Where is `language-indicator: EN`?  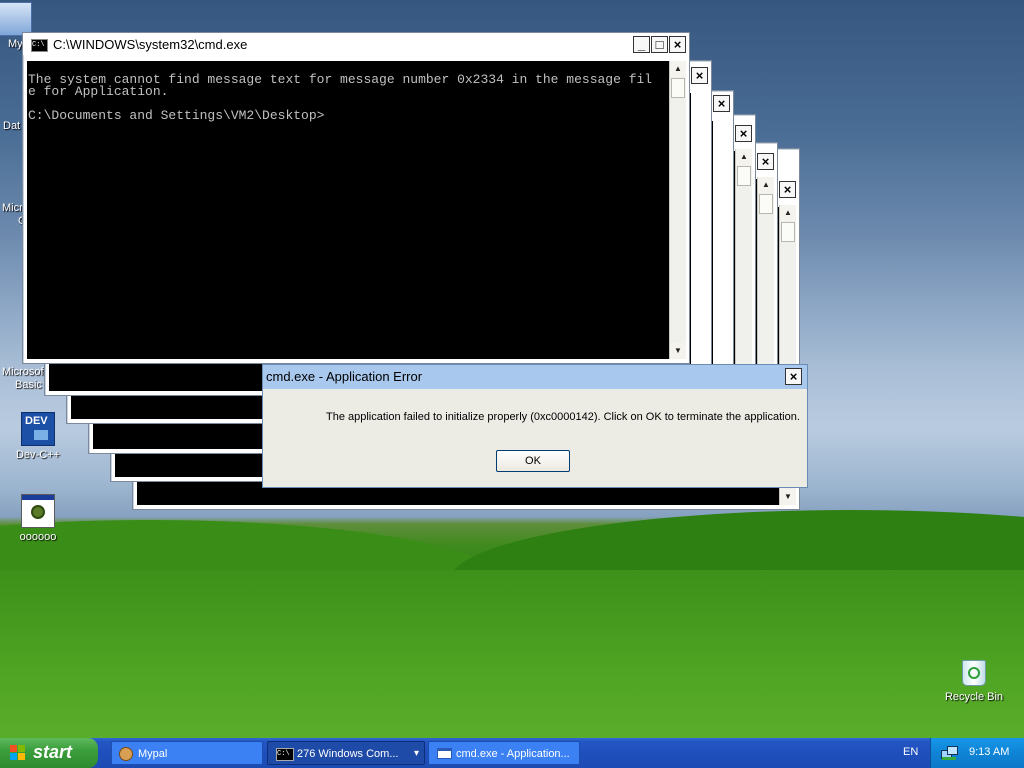
language-indicator: EN is located at coordinates (910, 752).